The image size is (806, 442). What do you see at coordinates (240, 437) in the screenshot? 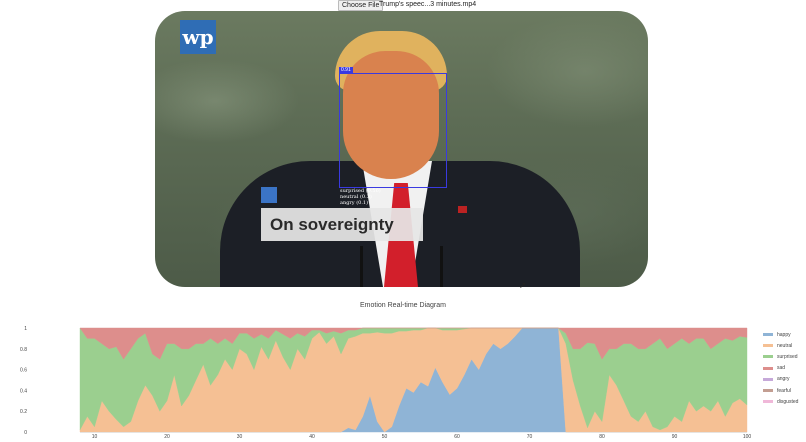
I see `x-tick-label: 30` at bounding box center [240, 437].